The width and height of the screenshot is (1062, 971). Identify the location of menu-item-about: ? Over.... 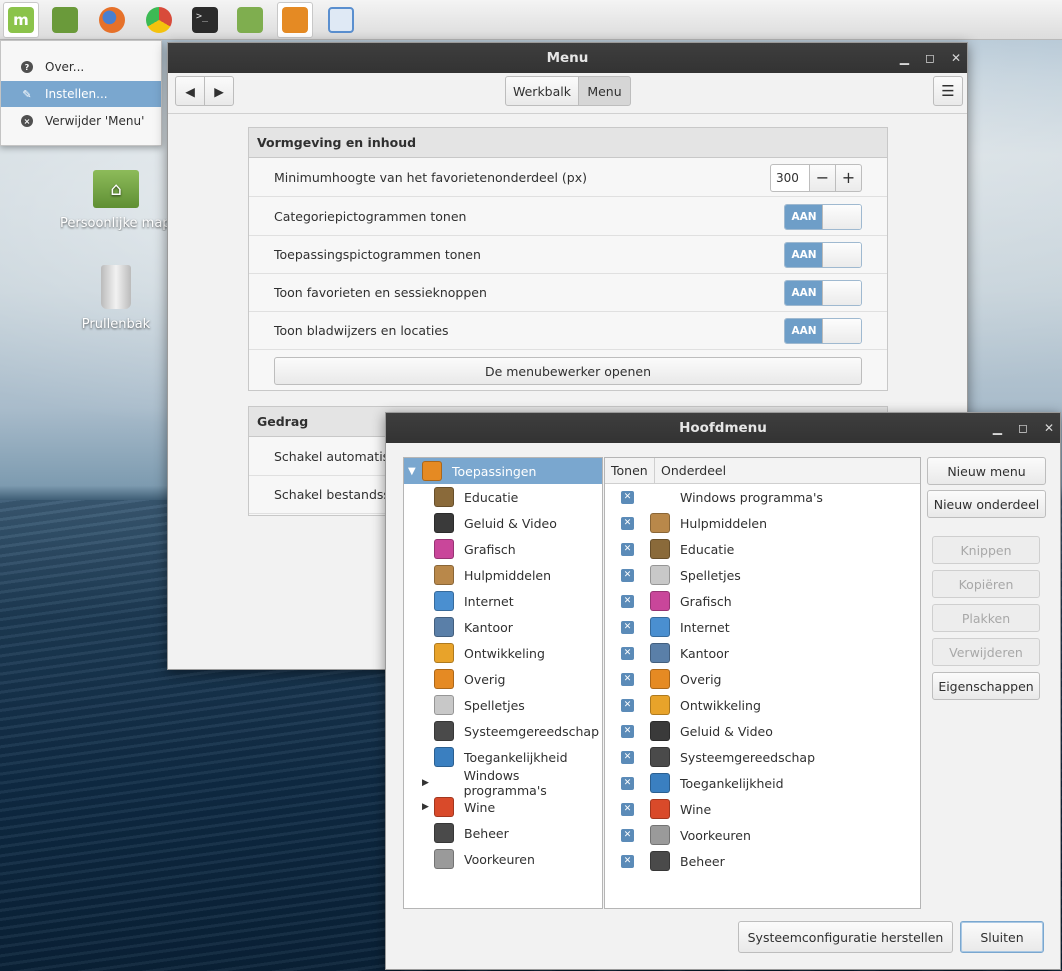
(81, 67).